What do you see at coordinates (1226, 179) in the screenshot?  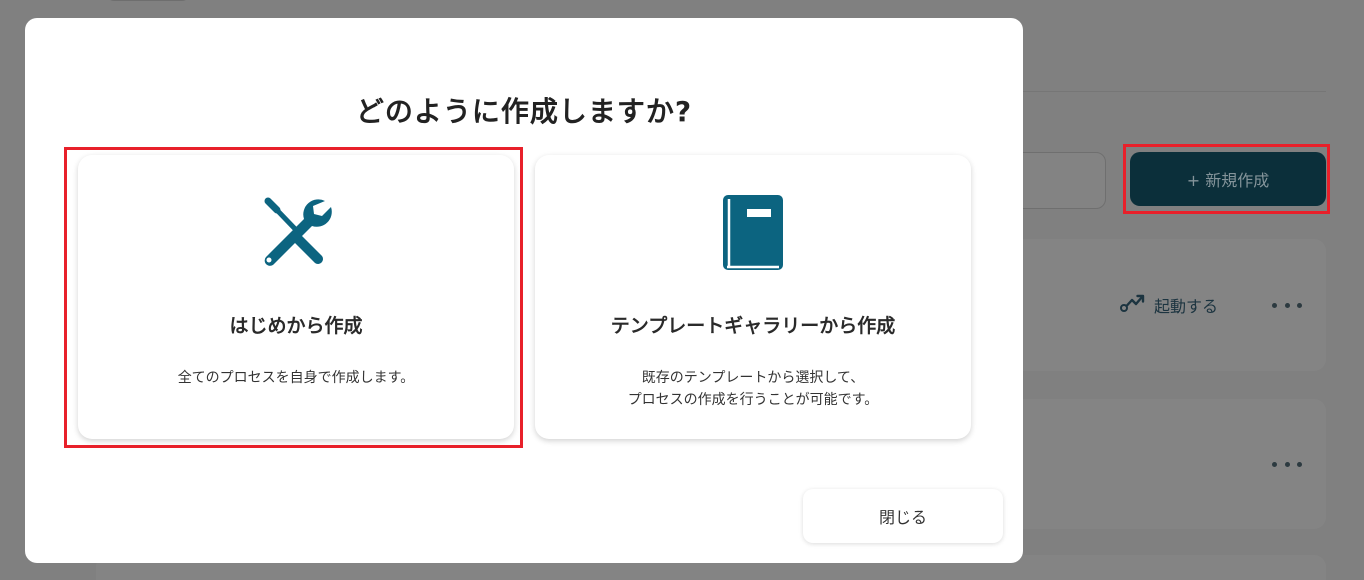 I see `new-create-highlight` at bounding box center [1226, 179].